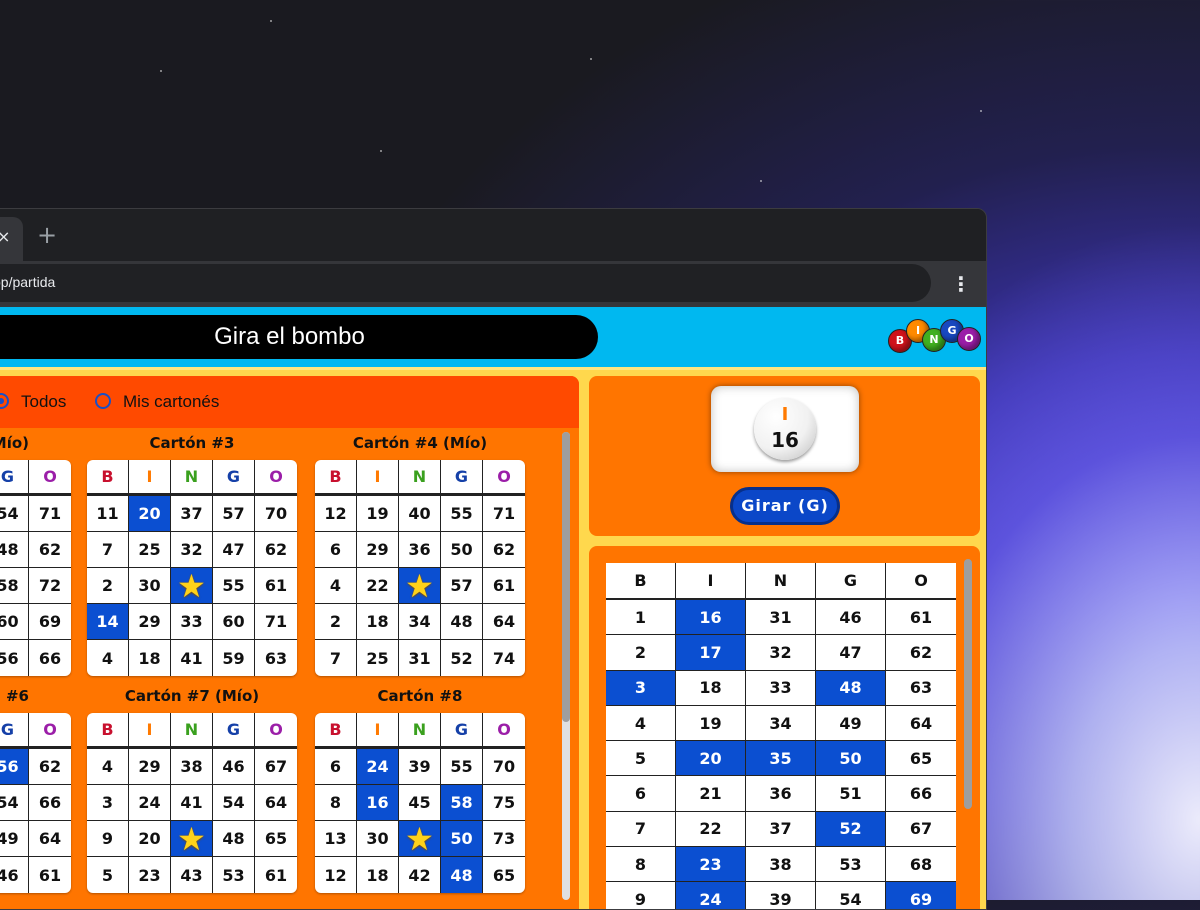 Image resolution: width=1200 pixels, height=910 pixels. I want to click on card-cell: 63, so click(276, 658).